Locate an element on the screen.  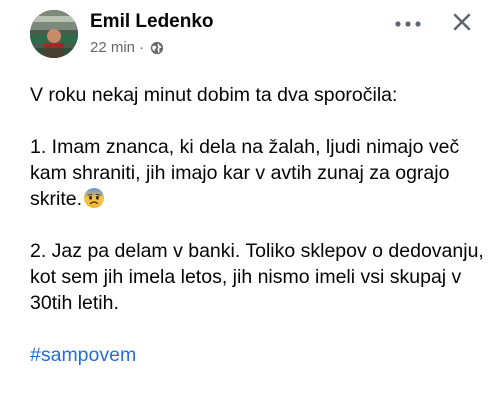
post-header: Emil Ledenko 22 min · is located at coordinates (260, 35).